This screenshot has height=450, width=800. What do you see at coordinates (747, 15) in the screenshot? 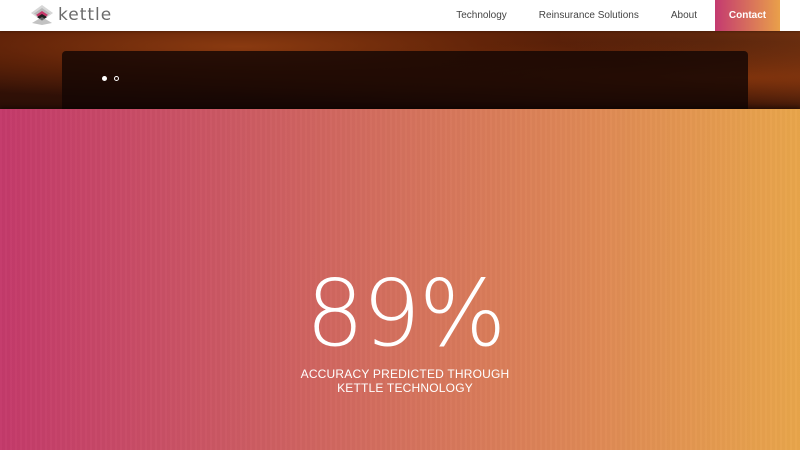
I see `contact-button: Contact` at bounding box center [747, 15].